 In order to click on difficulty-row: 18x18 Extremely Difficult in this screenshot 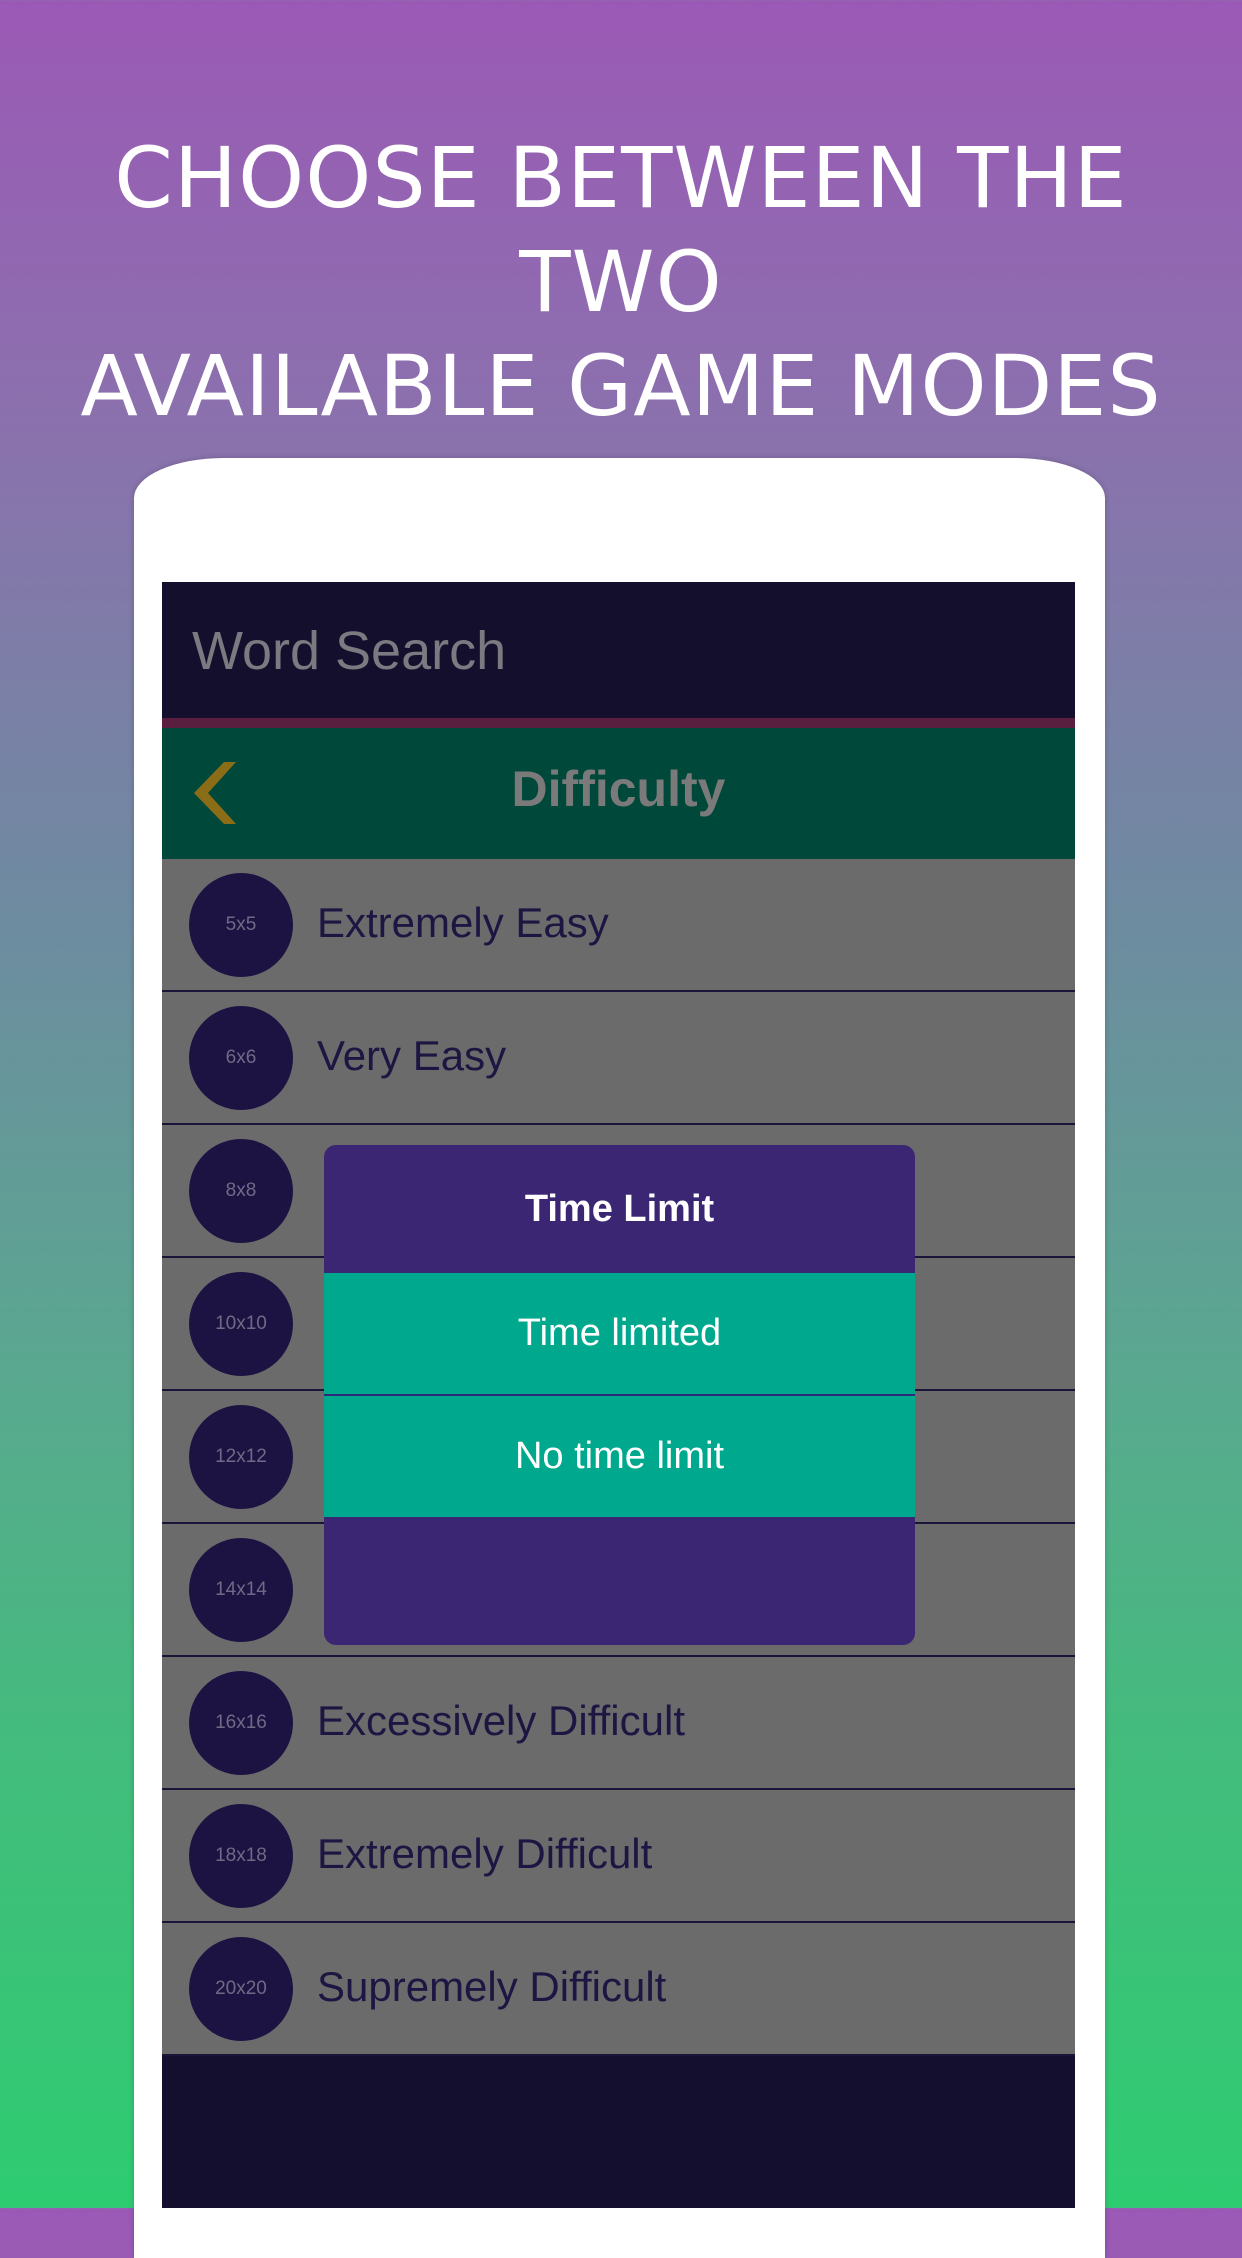, I will do `click(618, 1856)`.